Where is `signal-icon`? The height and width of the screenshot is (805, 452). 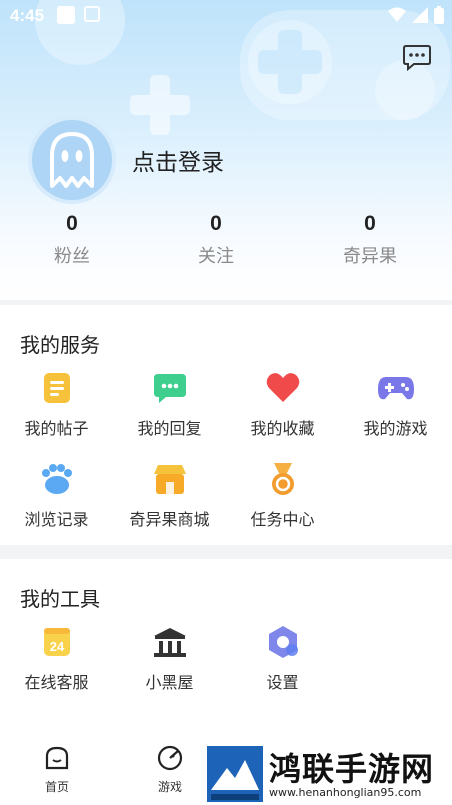
signal-icon is located at coordinates (420, 15).